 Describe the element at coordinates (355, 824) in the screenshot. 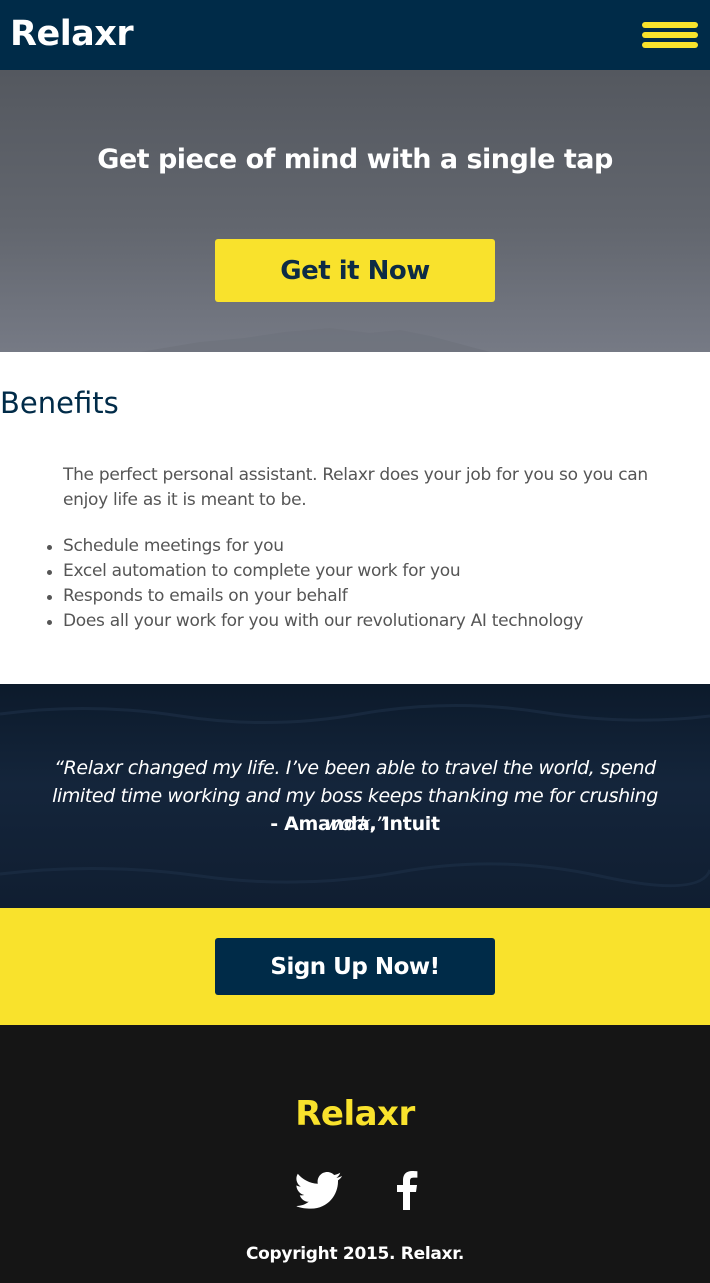

I see `testimonial-author: - Amanda, Intuit` at that location.